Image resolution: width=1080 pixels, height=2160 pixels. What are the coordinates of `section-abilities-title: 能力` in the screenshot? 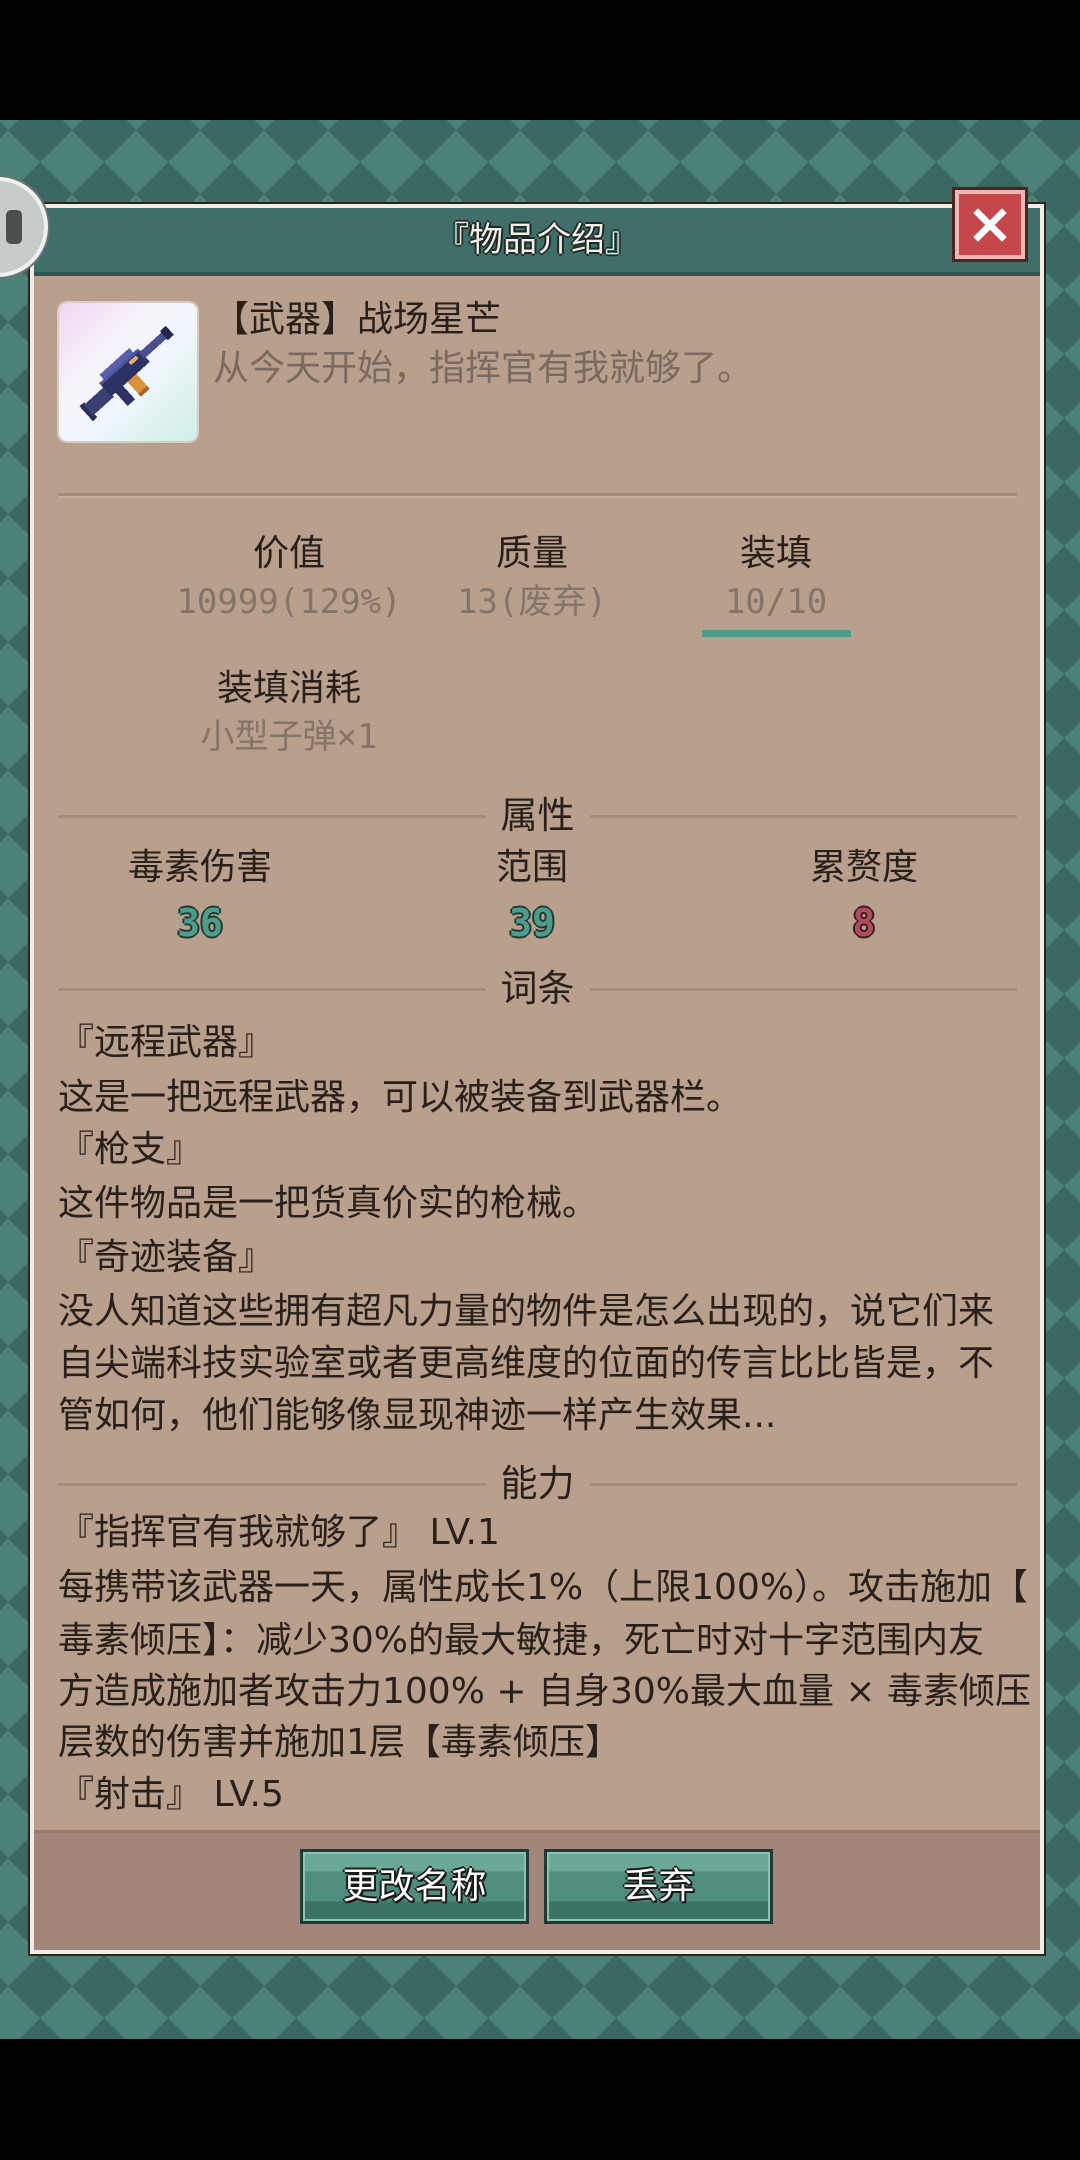 It's located at (537, 1483).